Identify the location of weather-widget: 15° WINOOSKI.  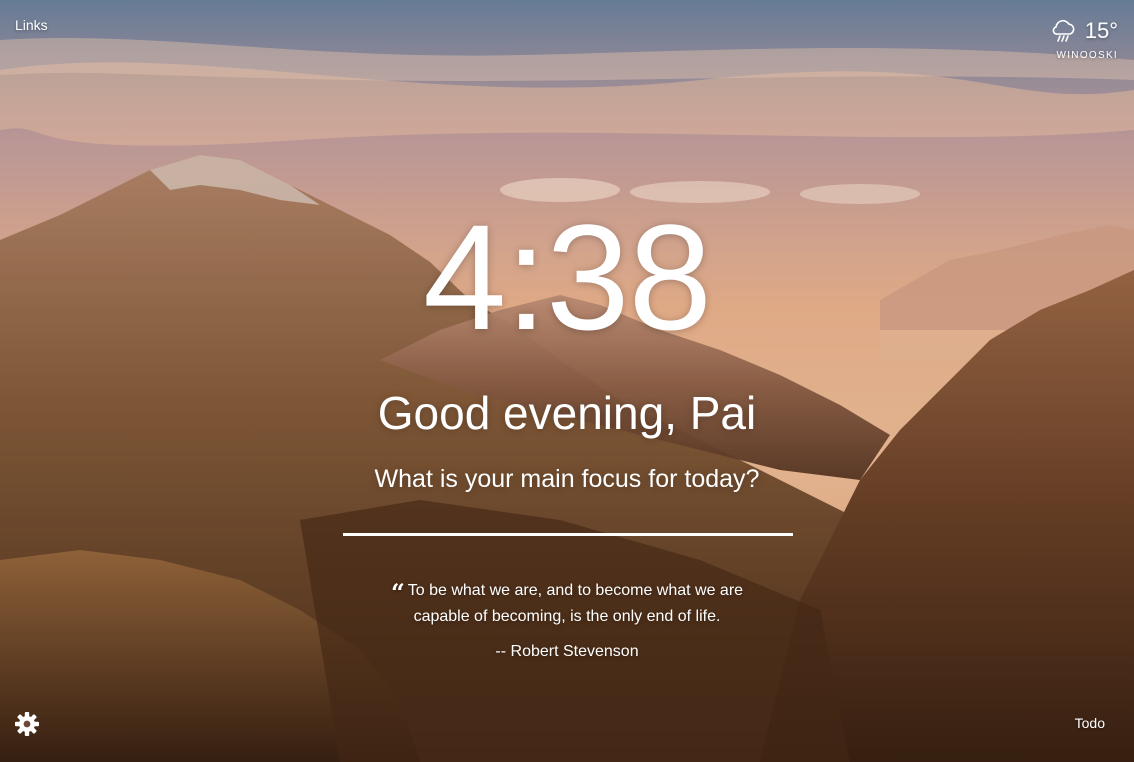
(1084, 39).